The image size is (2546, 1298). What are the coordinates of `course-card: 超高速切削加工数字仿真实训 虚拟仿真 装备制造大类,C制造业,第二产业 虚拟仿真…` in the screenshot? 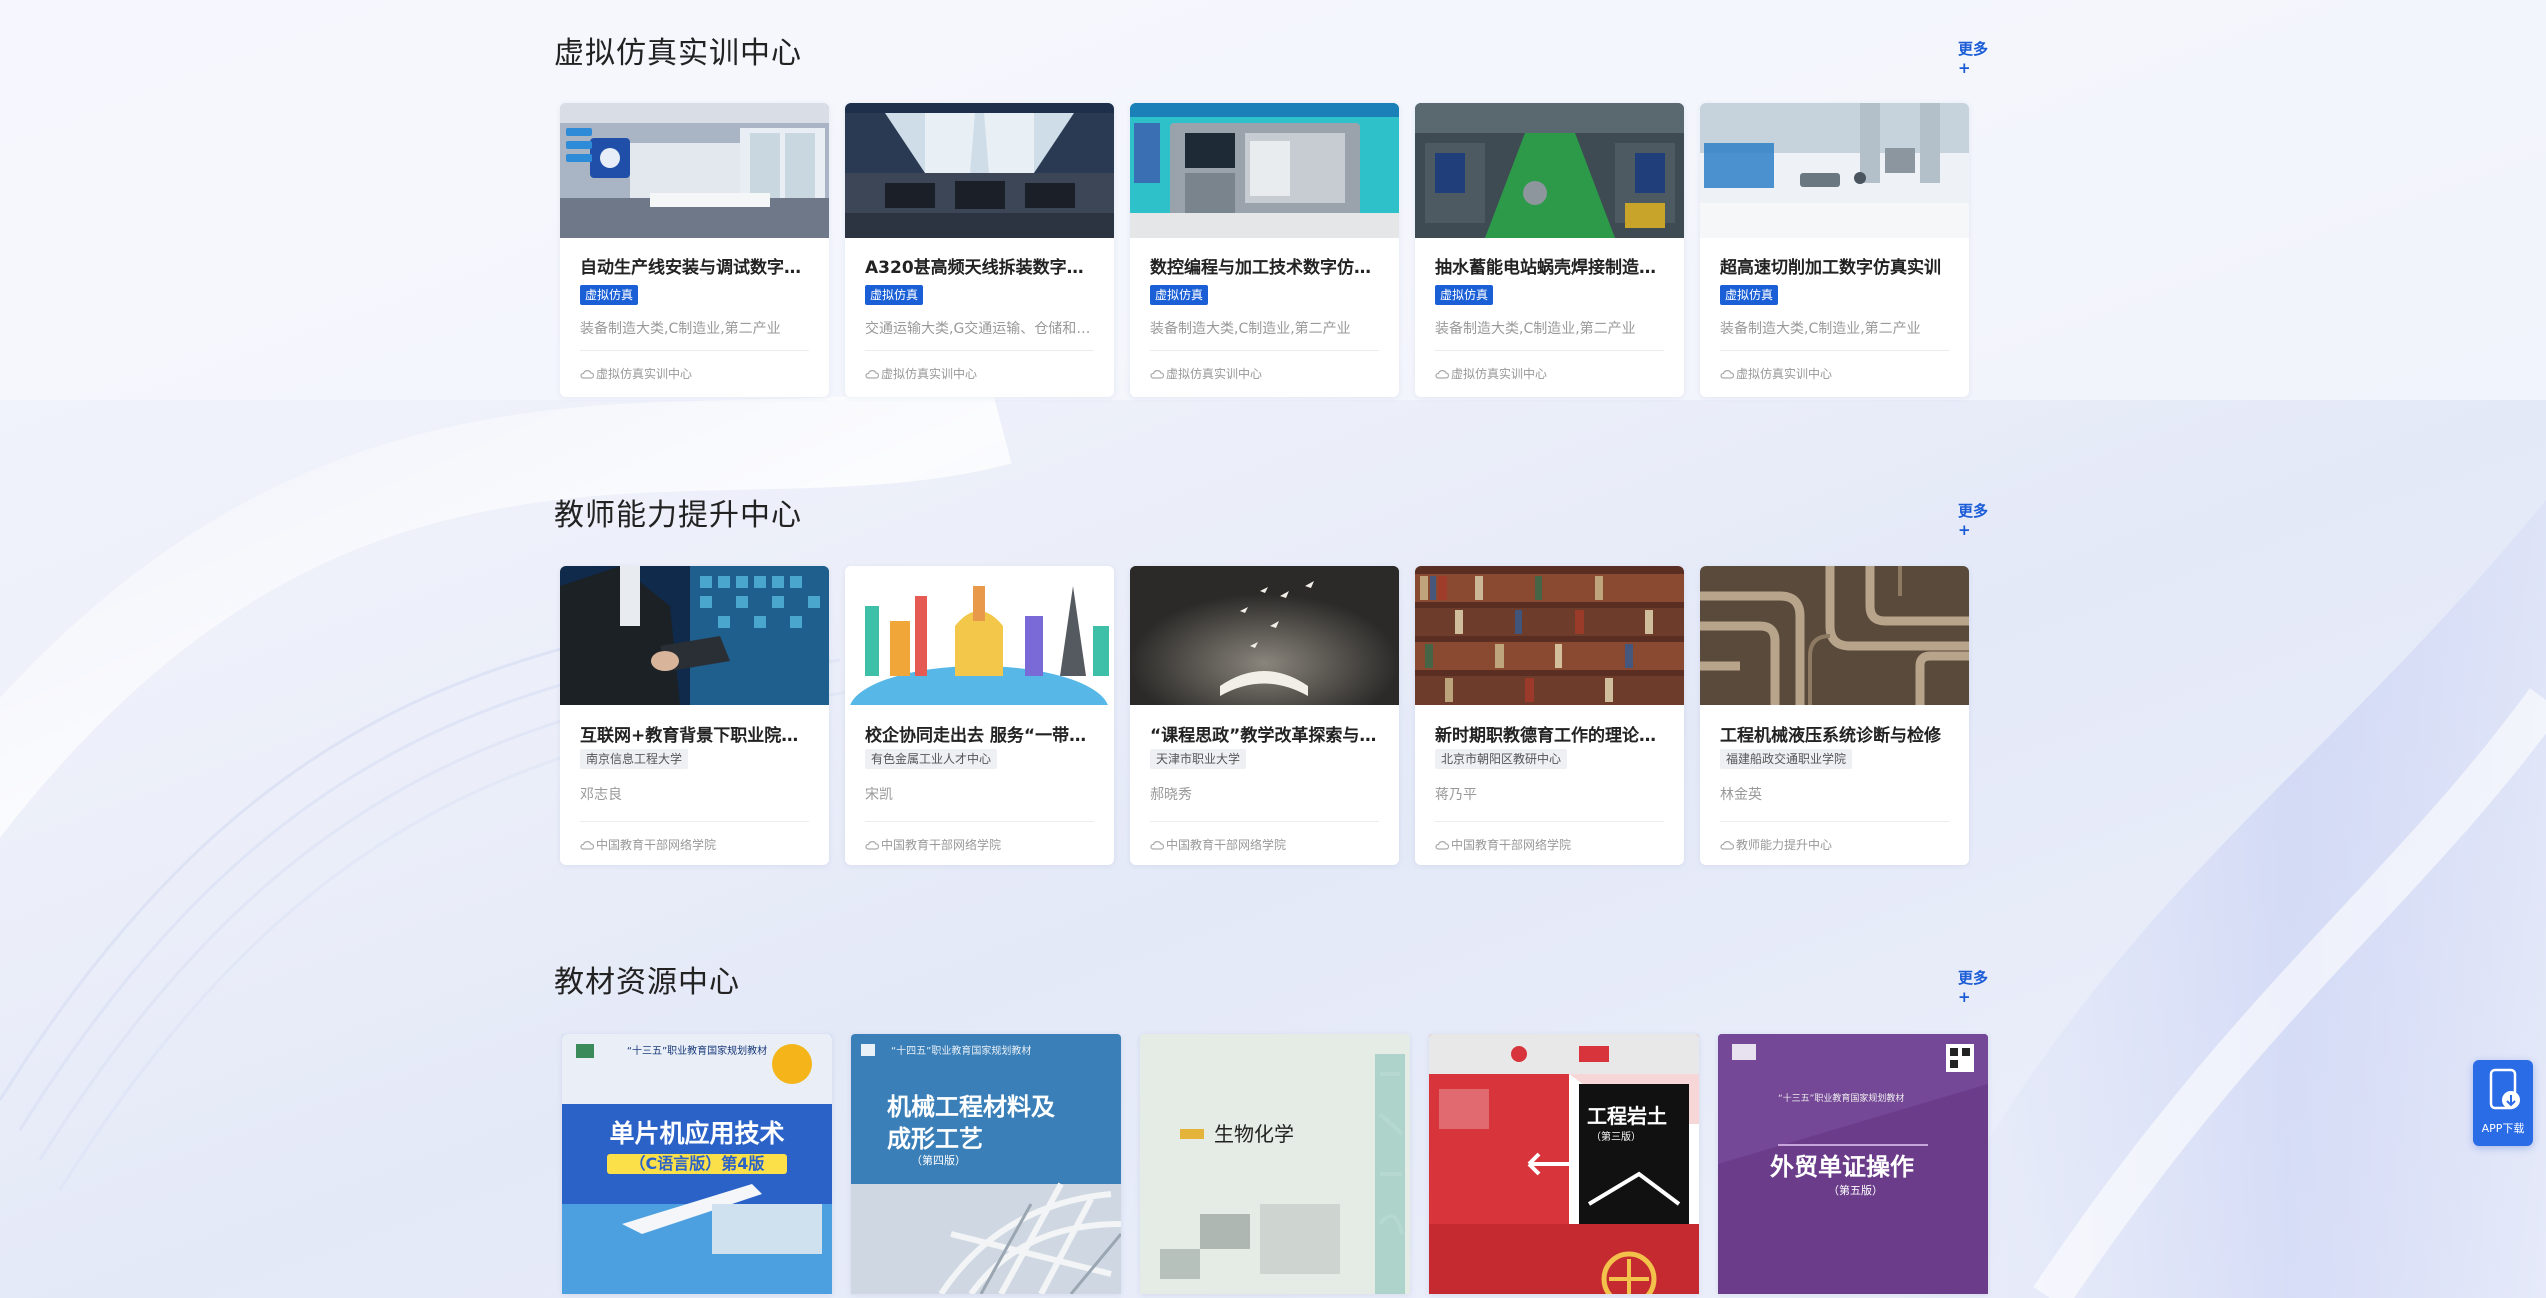 It's located at (1834, 250).